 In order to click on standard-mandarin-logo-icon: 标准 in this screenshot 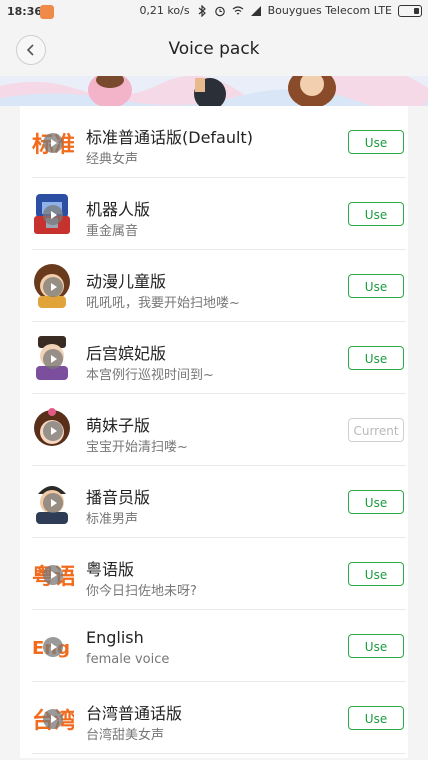, I will do `click(53, 142)`.